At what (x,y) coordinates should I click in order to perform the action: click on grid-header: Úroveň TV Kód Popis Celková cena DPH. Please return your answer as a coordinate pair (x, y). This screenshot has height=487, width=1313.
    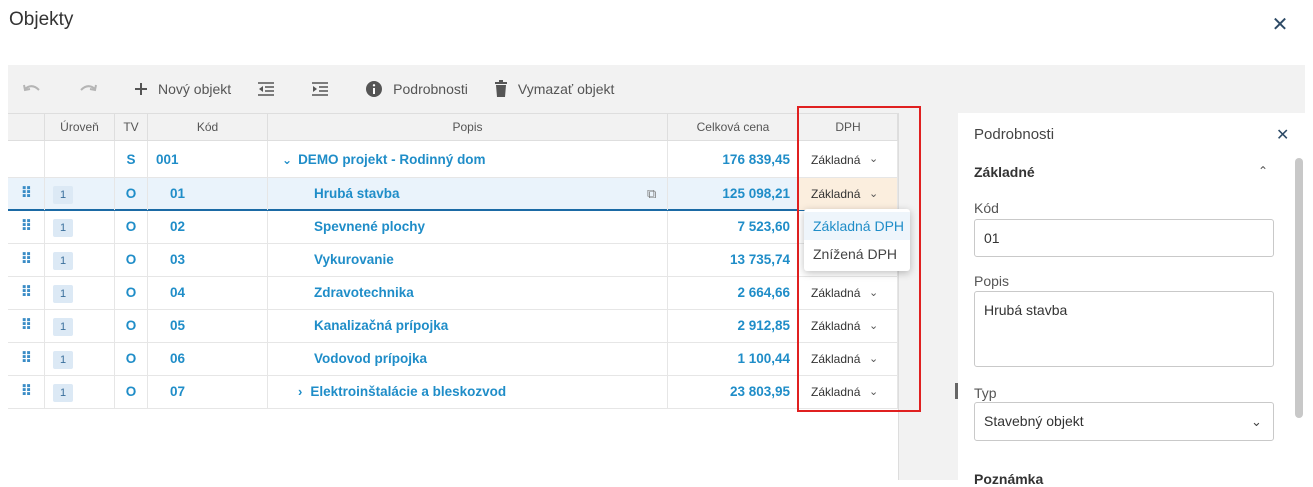
    Looking at the image, I should click on (453, 127).